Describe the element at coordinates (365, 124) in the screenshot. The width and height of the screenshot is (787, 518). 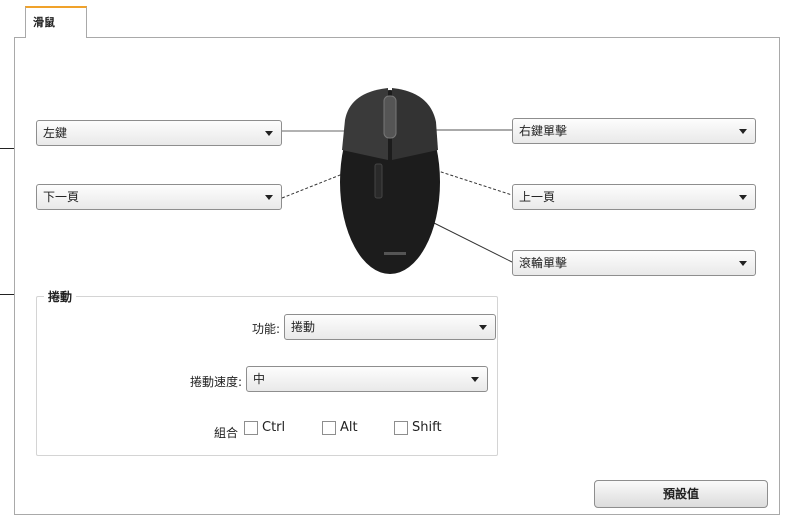
I see `mouse-left-button` at that location.